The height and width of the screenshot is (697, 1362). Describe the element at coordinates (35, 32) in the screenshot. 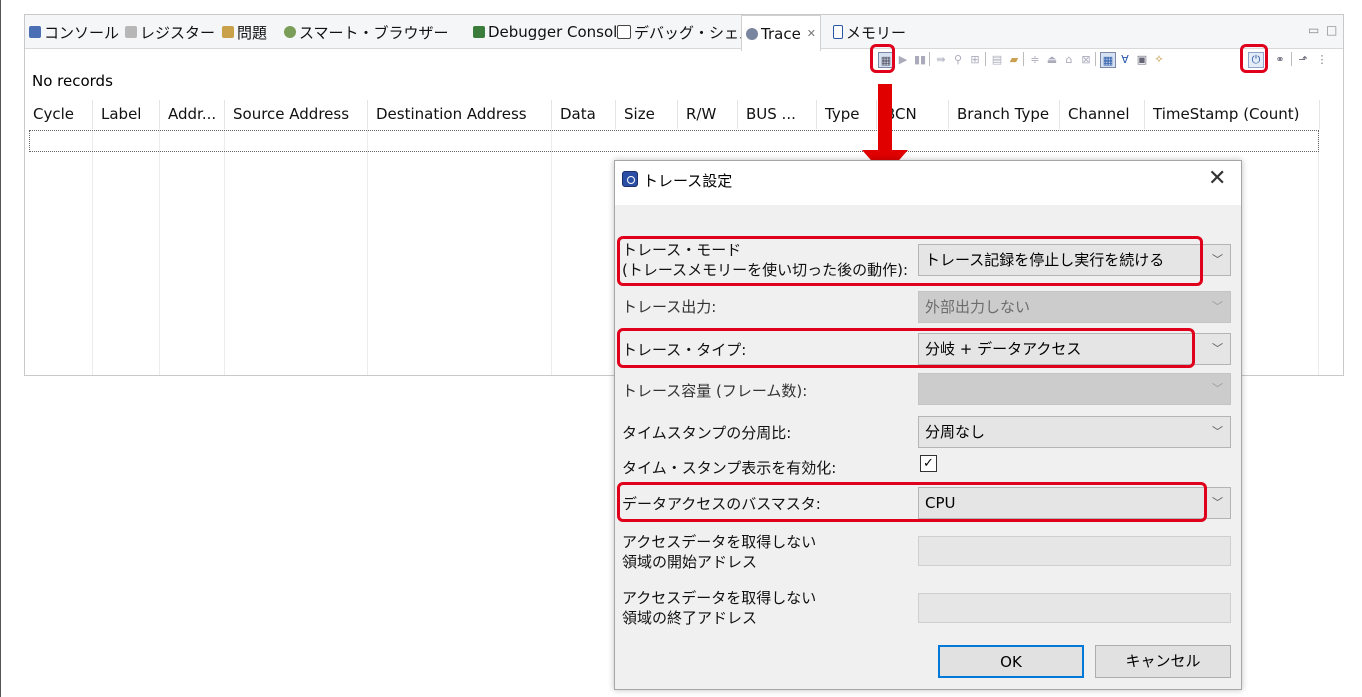

I see `console-icon` at that location.